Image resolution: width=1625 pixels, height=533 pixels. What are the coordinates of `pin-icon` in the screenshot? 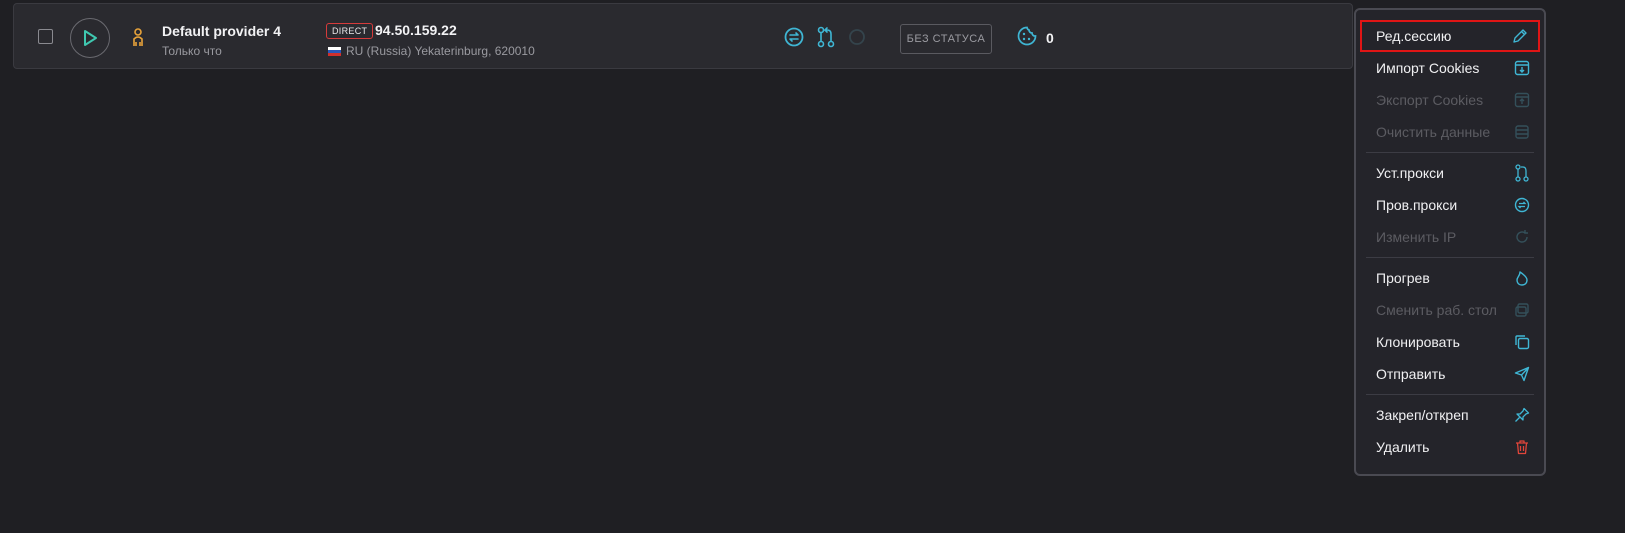 It's located at (1522, 414).